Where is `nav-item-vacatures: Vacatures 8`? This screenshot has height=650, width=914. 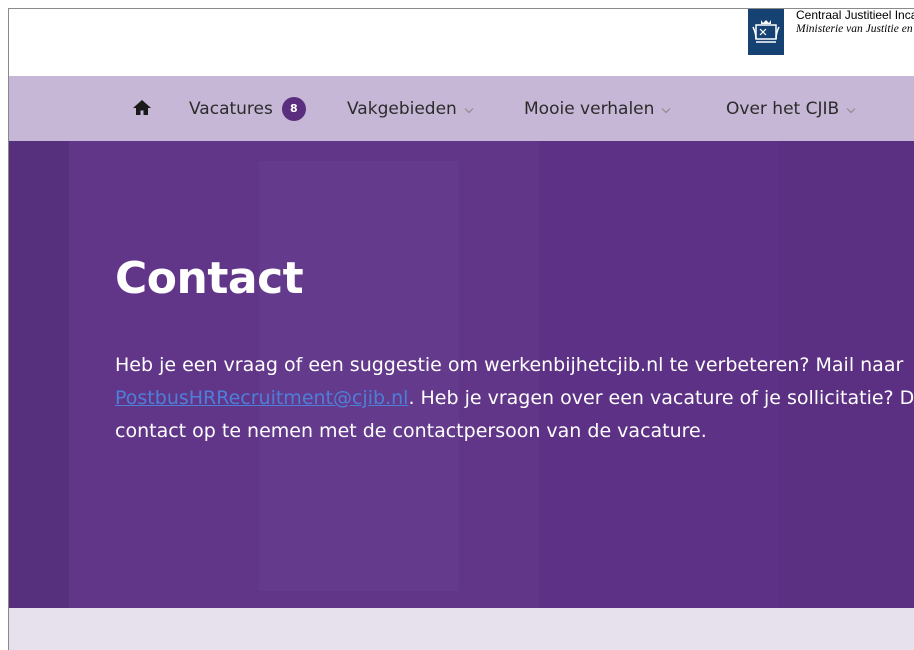 nav-item-vacatures: Vacatures 8 is located at coordinates (247, 108).